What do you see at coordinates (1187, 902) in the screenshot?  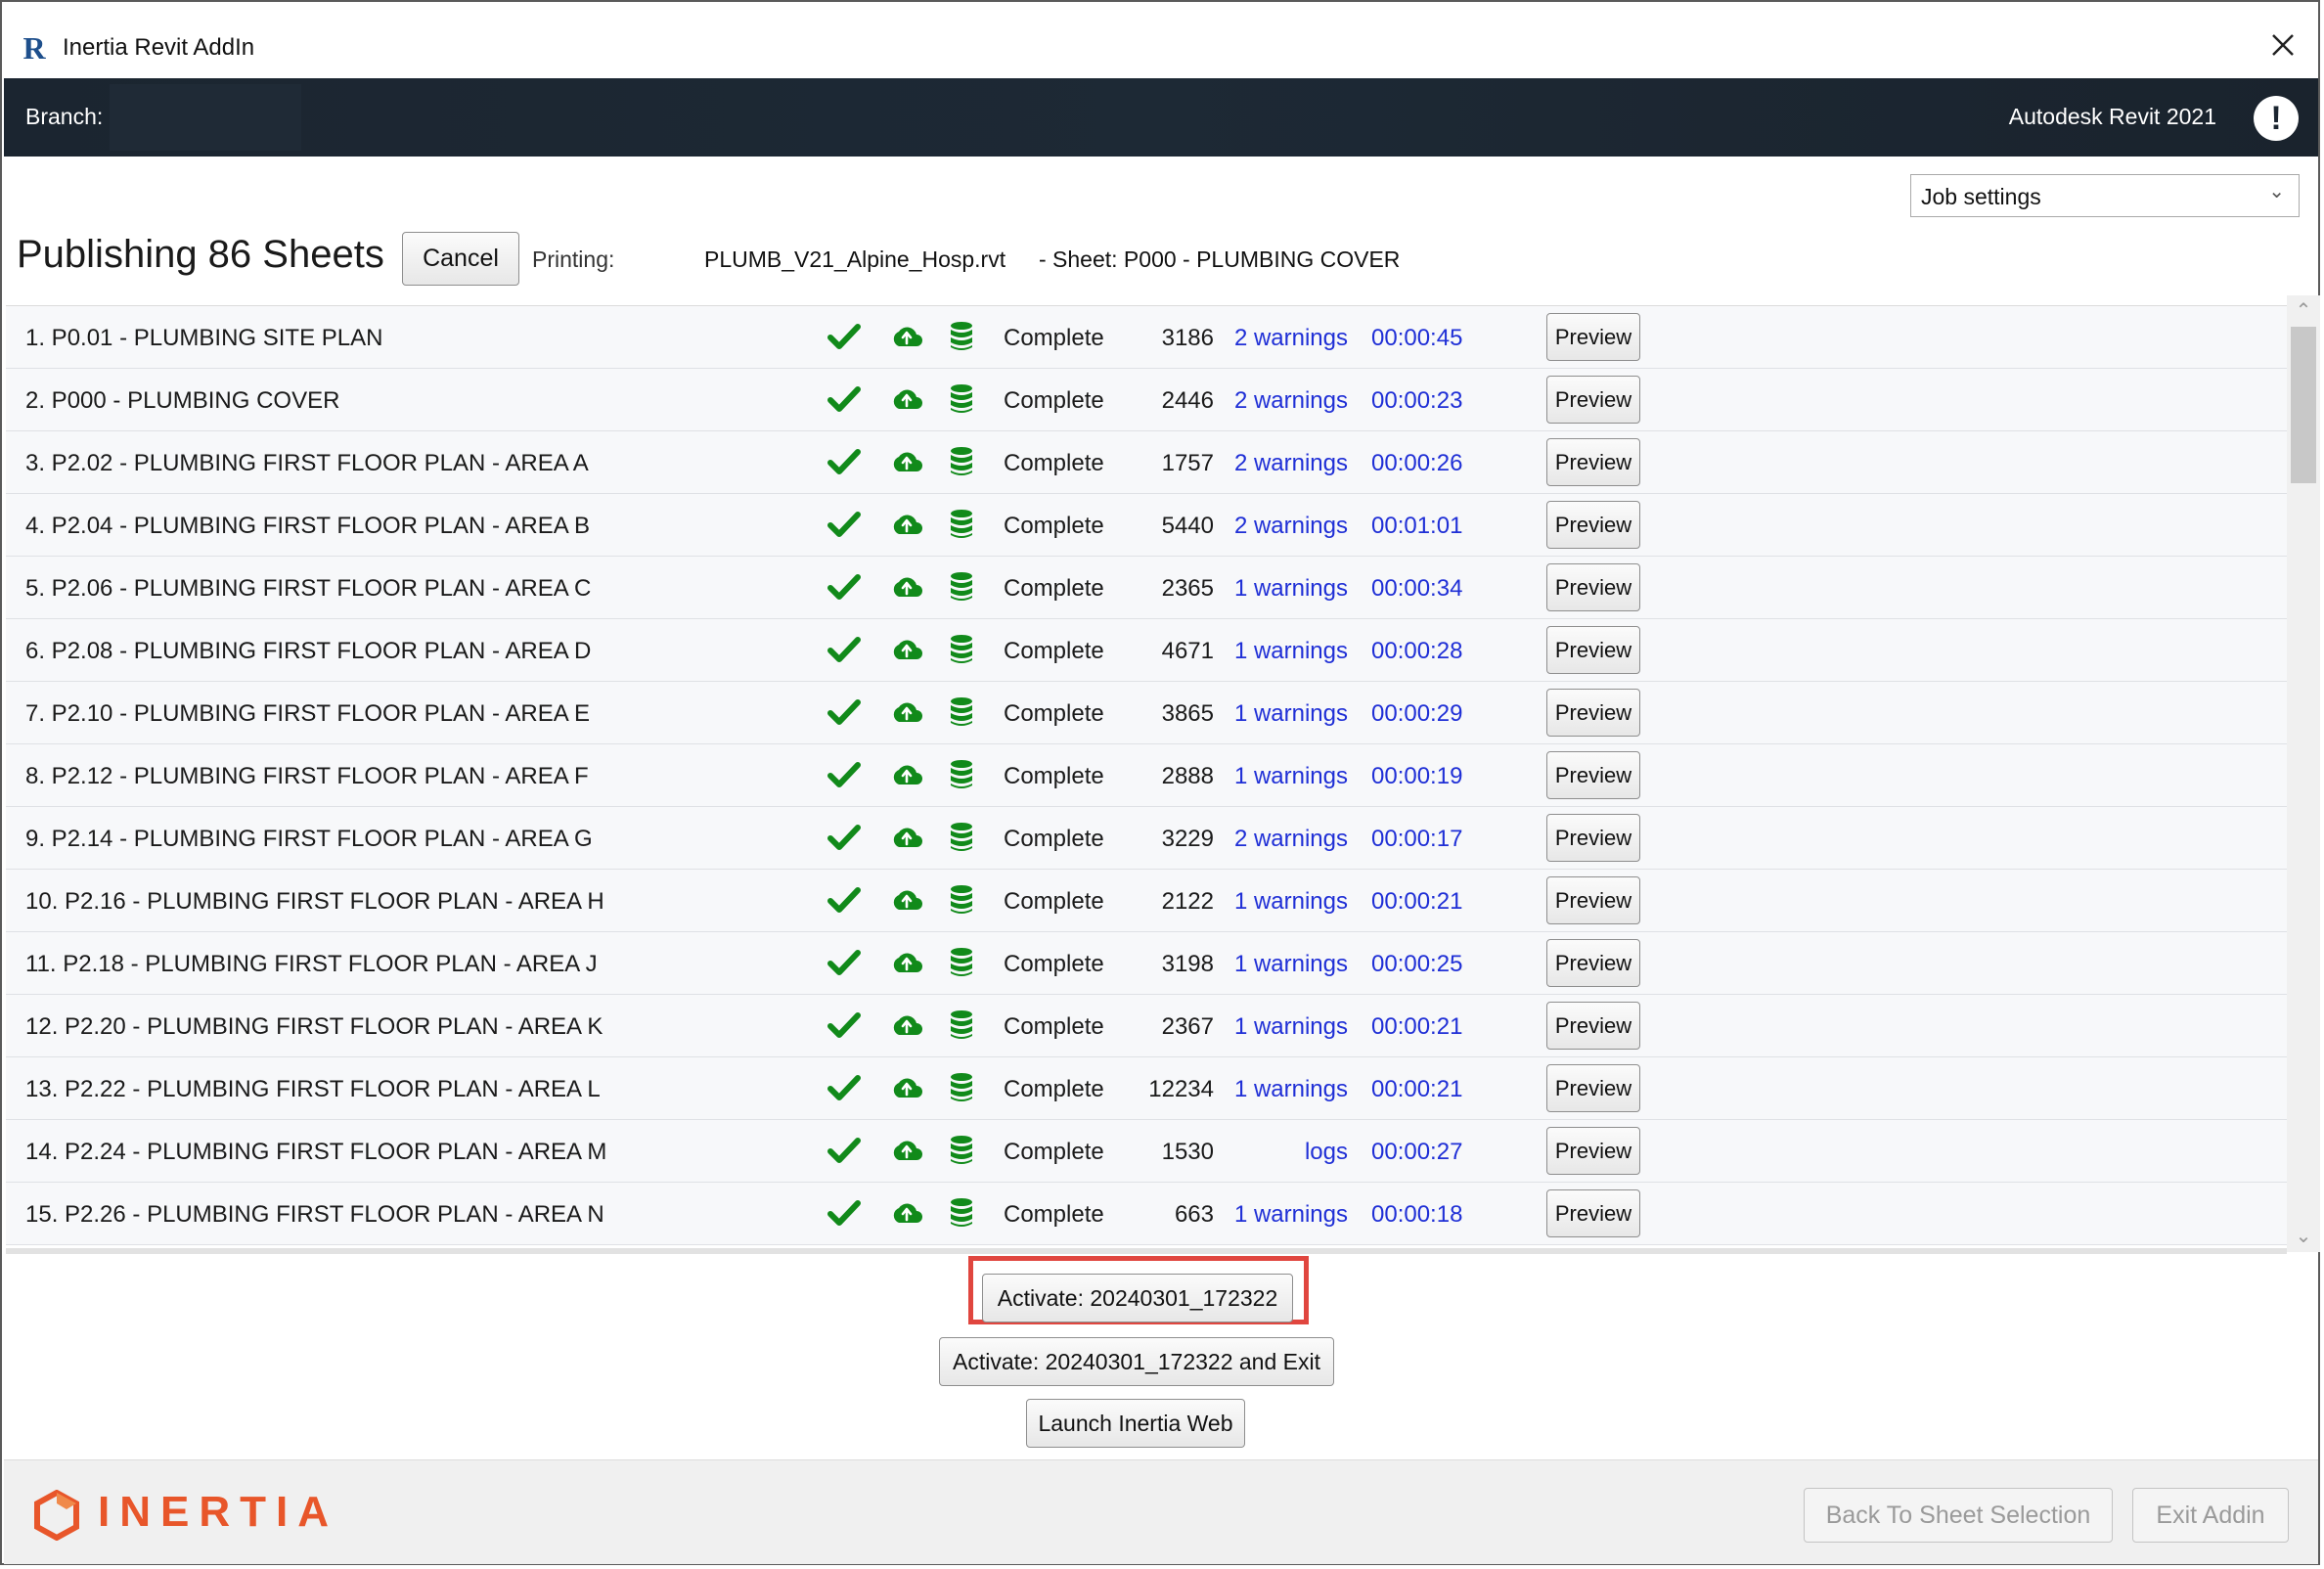 I see `element-count: 2122` at bounding box center [1187, 902].